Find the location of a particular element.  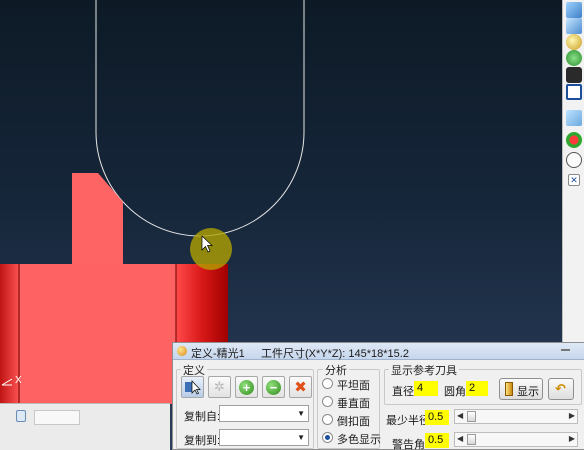

copy-from-label: 复制自: is located at coordinates (202, 417).